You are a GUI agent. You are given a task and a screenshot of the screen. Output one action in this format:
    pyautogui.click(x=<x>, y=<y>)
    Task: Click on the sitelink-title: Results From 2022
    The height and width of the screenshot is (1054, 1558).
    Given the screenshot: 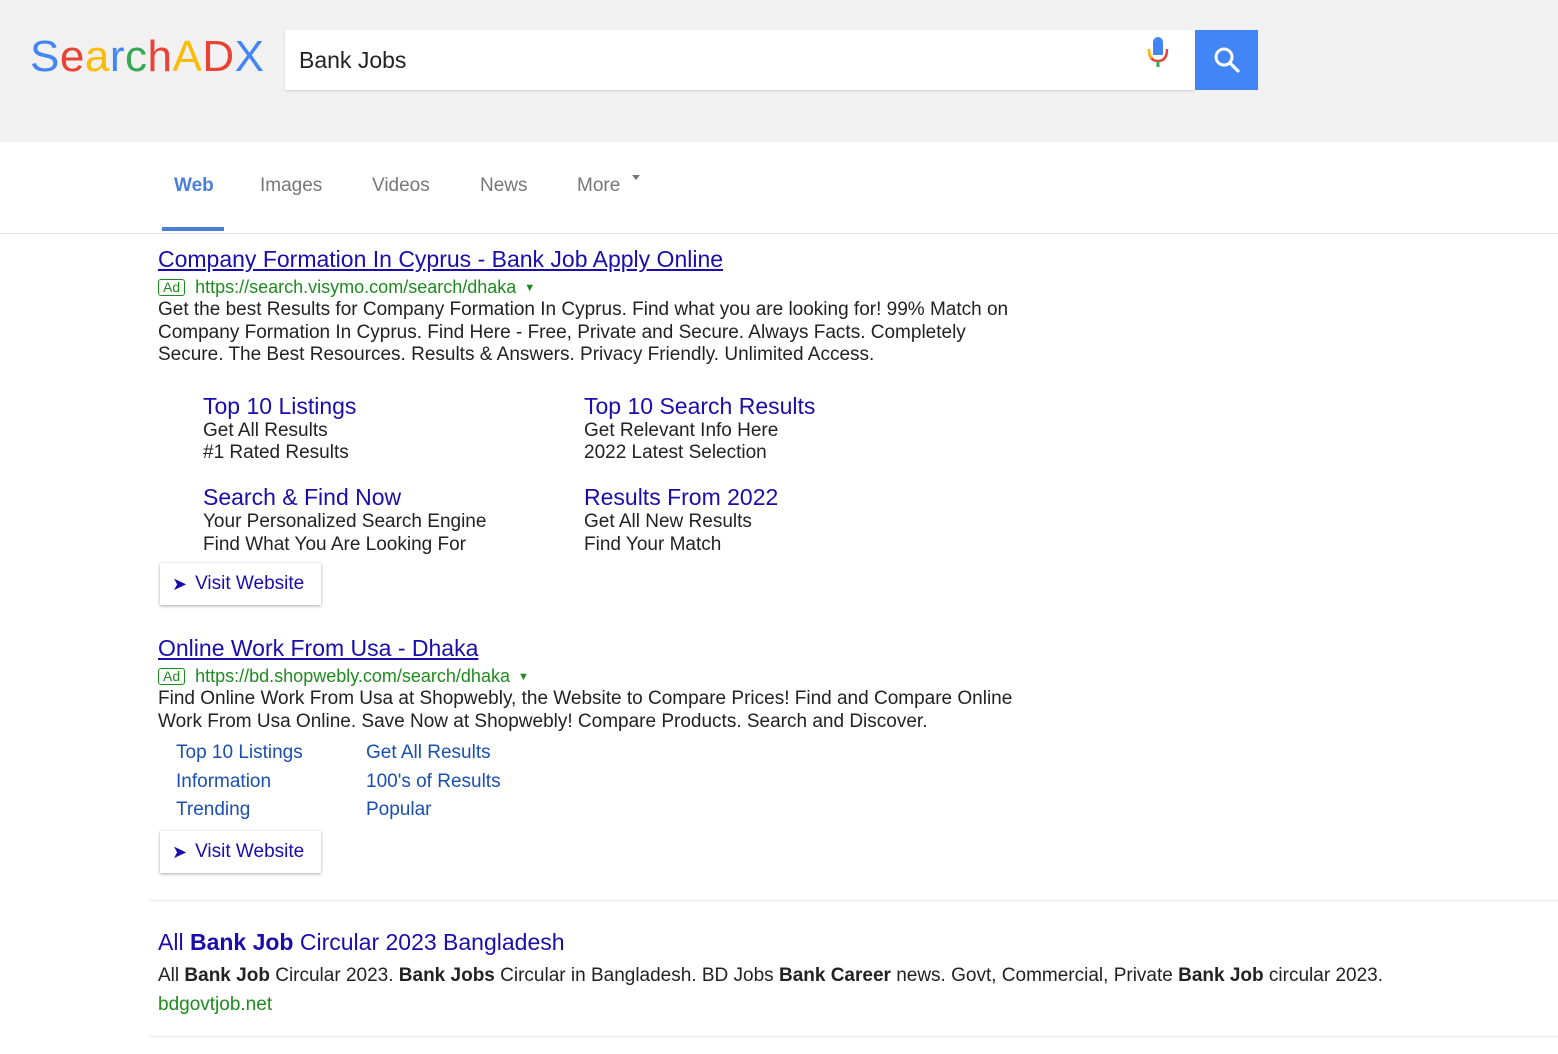 What is the action you would take?
    pyautogui.click(x=681, y=497)
    